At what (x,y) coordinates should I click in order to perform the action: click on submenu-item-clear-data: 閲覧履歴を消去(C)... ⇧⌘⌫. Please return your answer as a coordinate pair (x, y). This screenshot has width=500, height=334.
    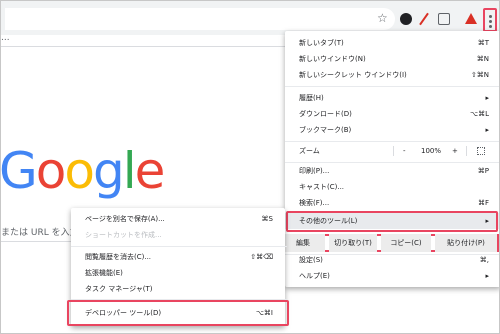
    Looking at the image, I should click on (178, 257).